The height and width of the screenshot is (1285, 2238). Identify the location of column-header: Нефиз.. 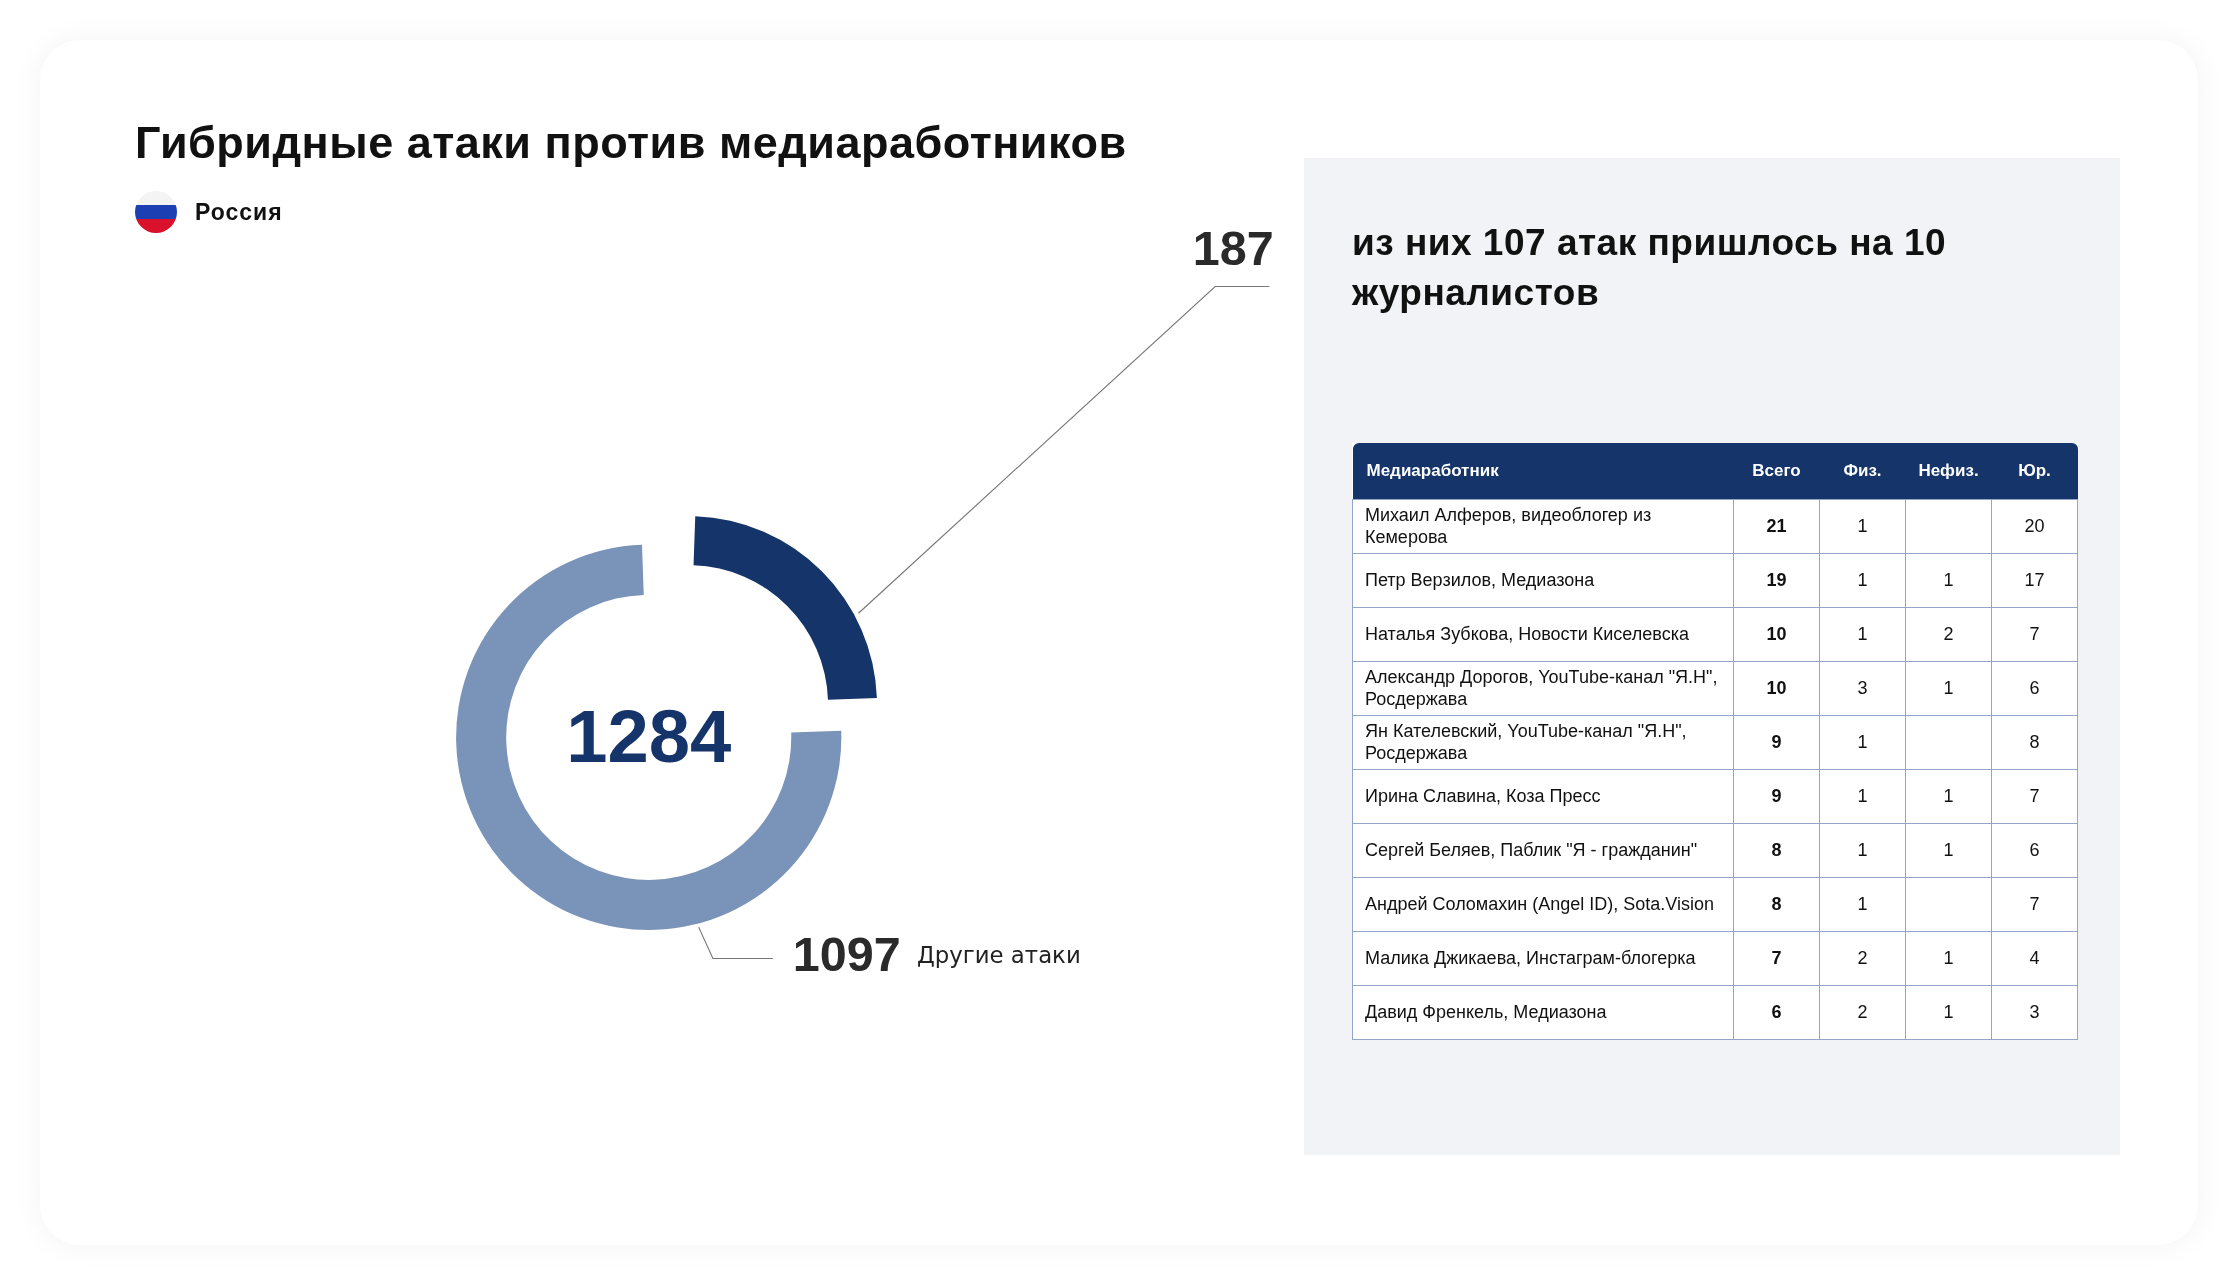
(1948, 471).